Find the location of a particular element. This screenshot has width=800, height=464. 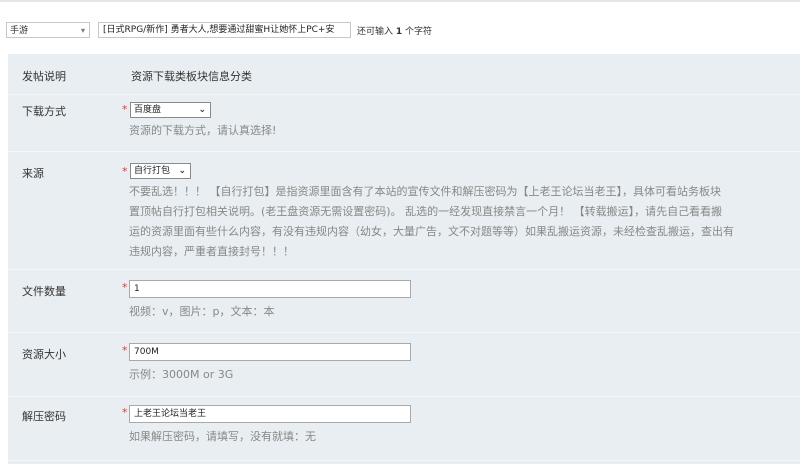

char-remaining: 还可输入 1 个字符 is located at coordinates (394, 30).